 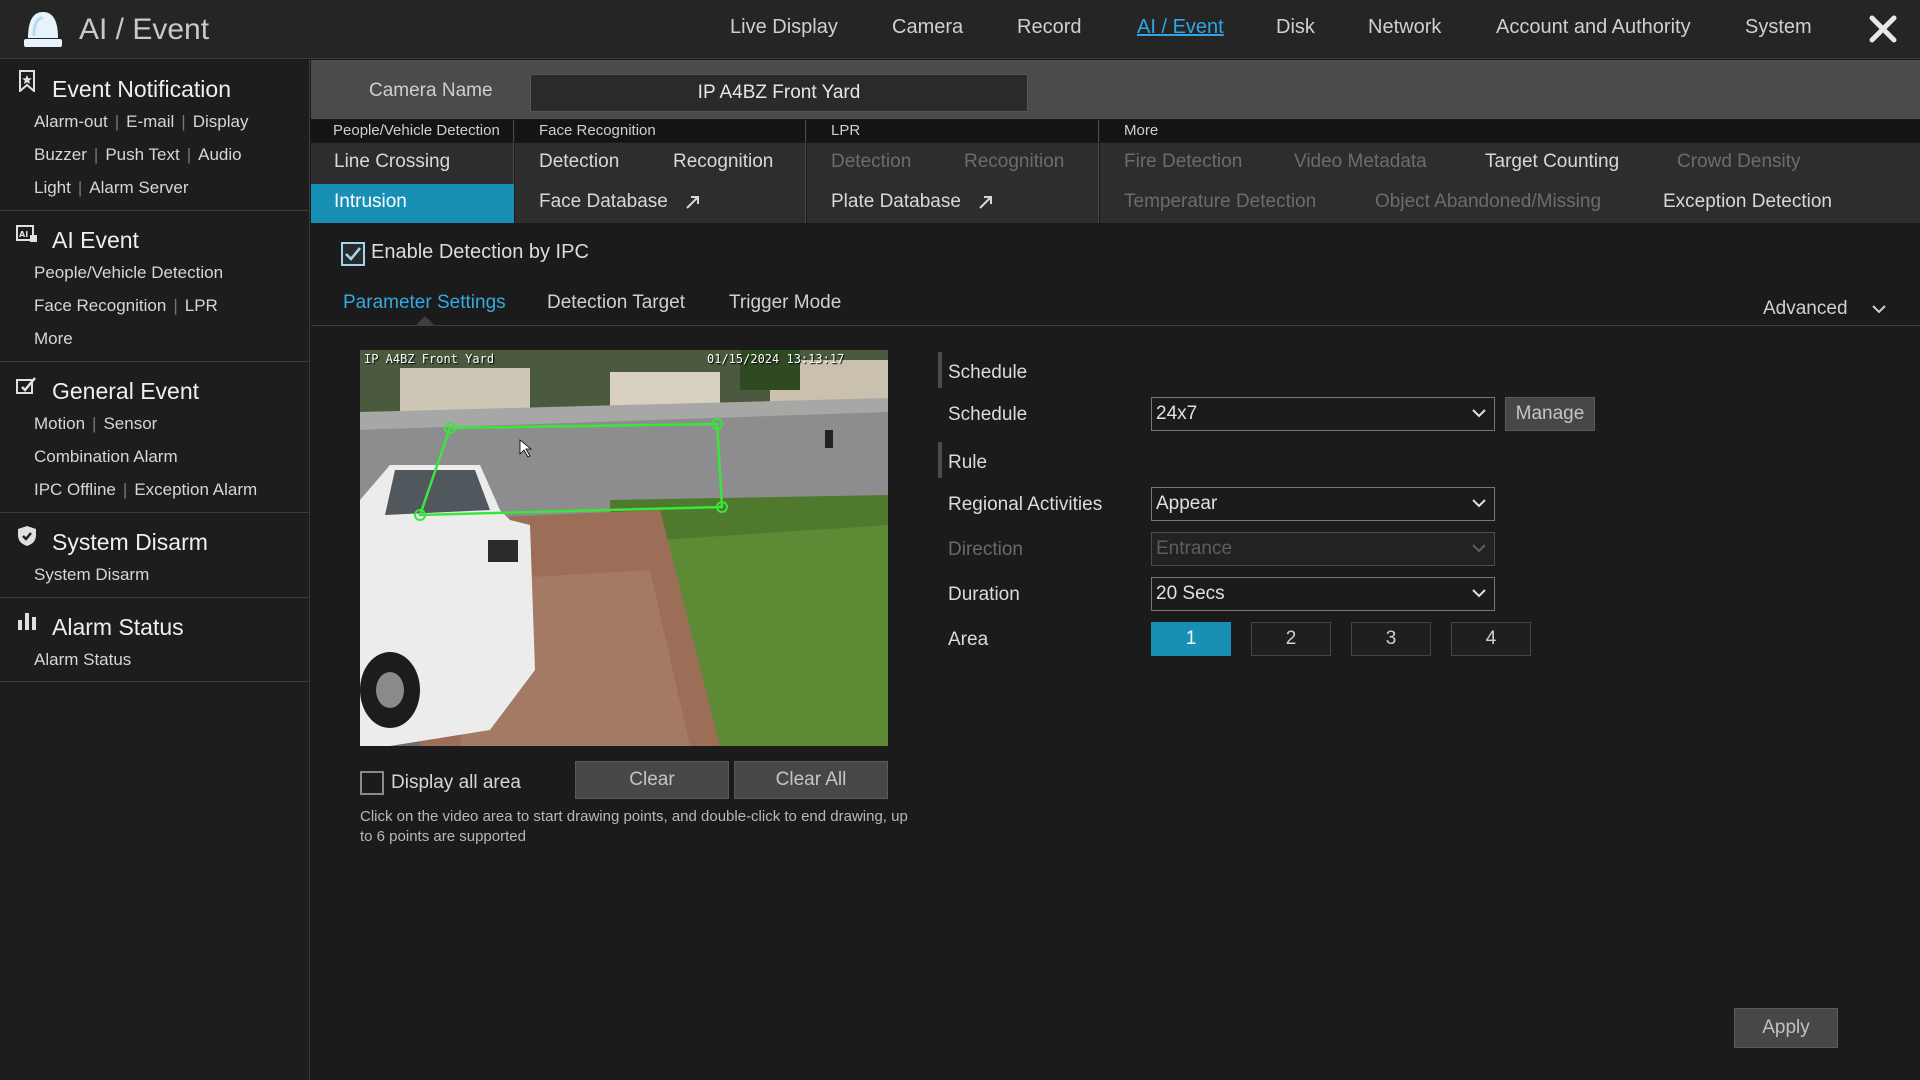 I want to click on nav-account-authority: Account and Authority, so click(x=1593, y=27).